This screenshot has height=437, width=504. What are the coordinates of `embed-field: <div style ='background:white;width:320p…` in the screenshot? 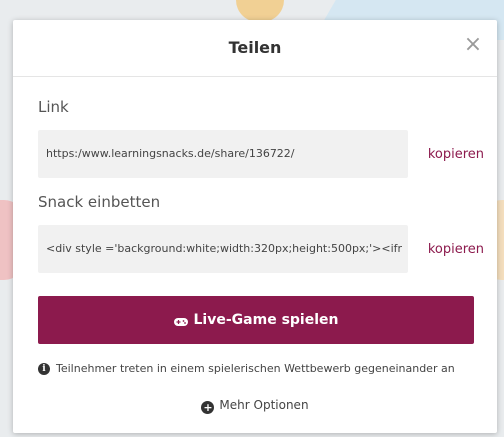 It's located at (223, 249).